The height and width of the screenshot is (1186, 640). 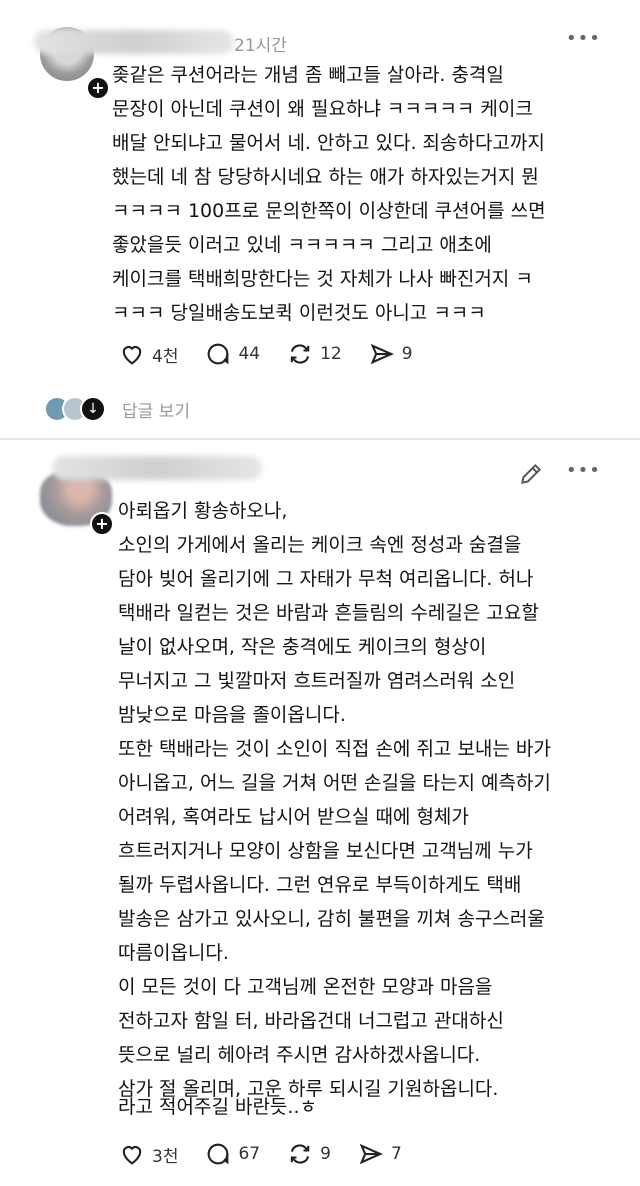 What do you see at coordinates (299, 313) in the screenshot?
I see `post-line: ㅋㅋㅋ 당일배송도보퀵 이런것도 아니고 ㅋㅋㅋ` at bounding box center [299, 313].